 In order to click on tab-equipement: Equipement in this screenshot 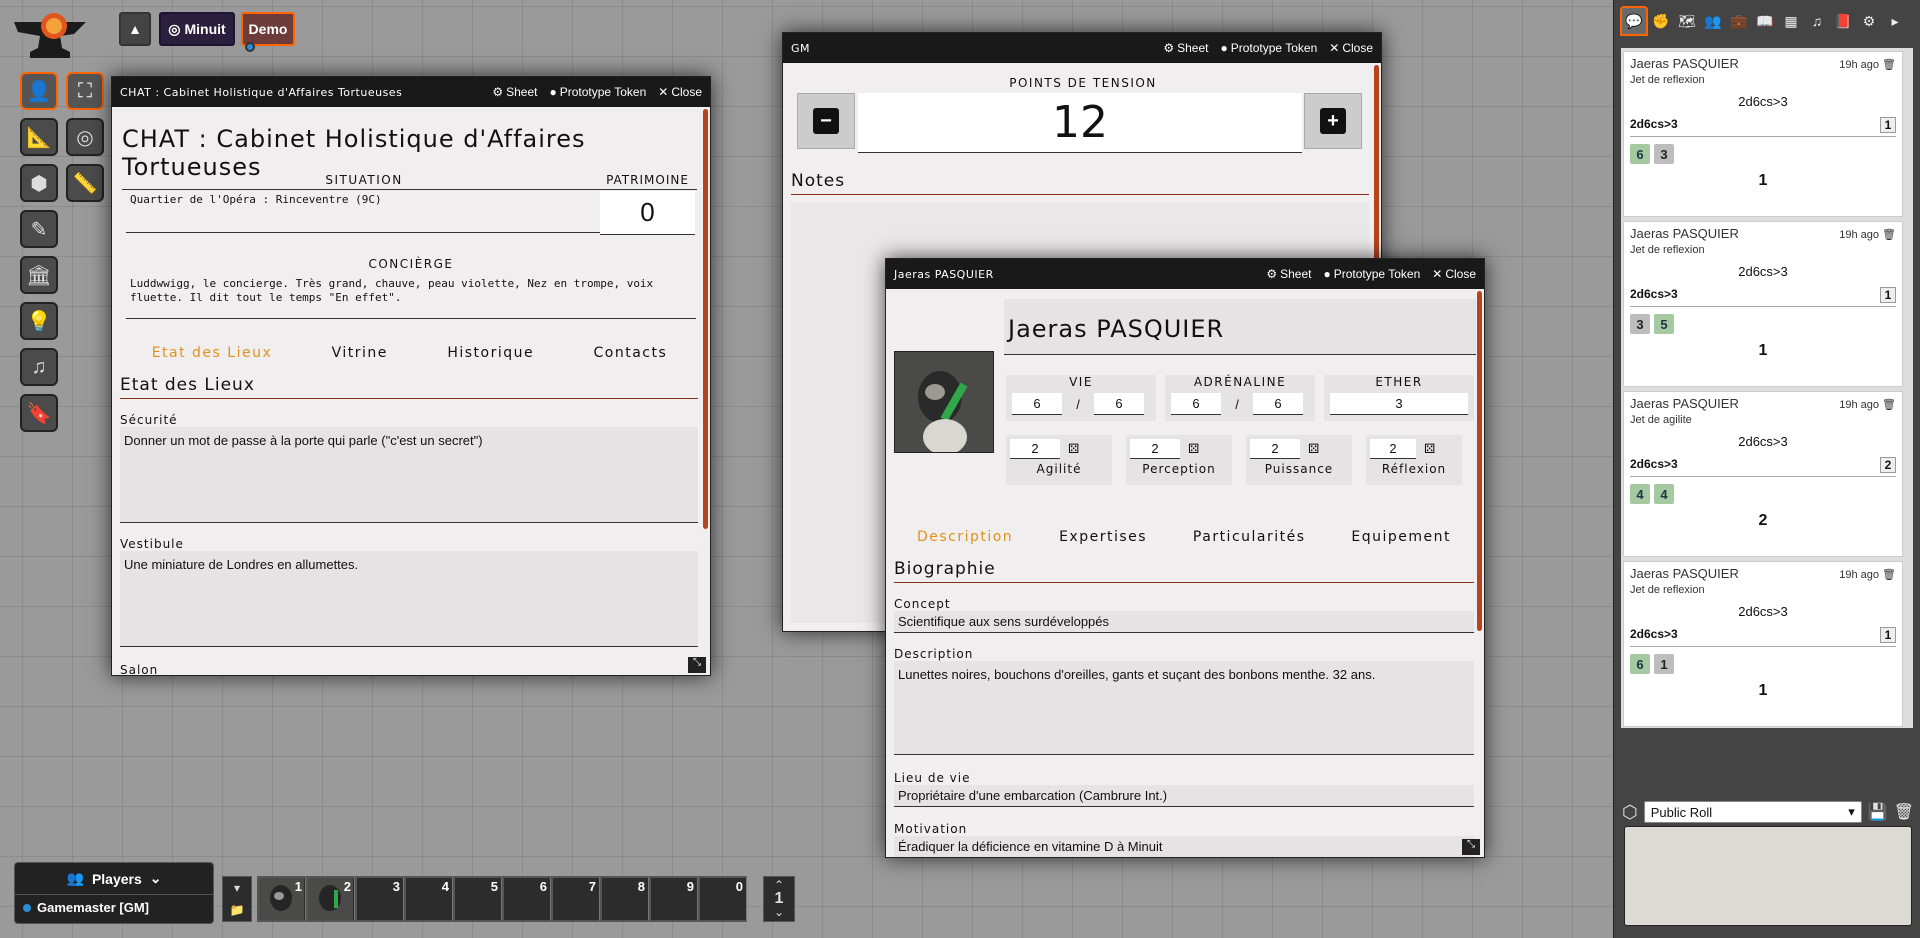, I will do `click(1401, 537)`.